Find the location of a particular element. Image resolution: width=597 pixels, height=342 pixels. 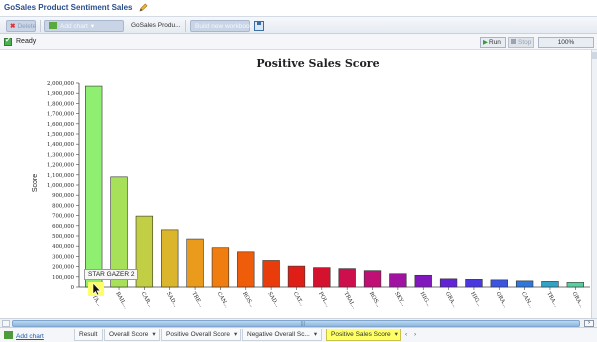

pencil-icon is located at coordinates (143, 7).